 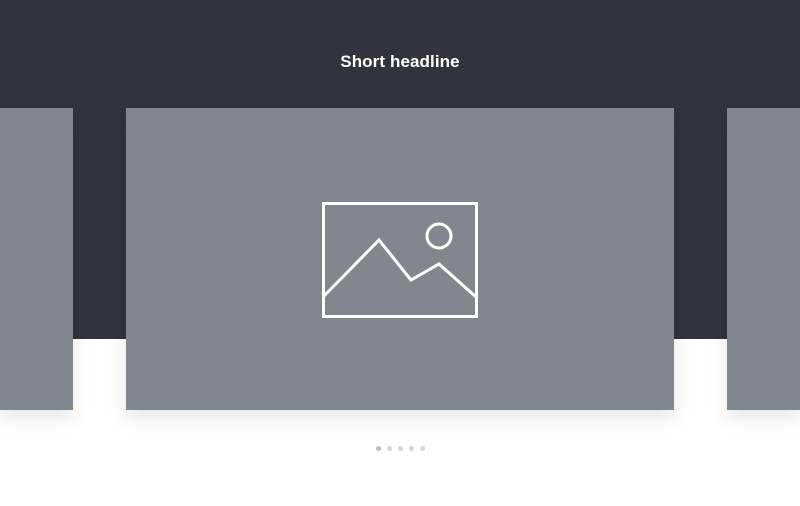 I want to click on image-placeholder-icon, so click(x=400, y=260).